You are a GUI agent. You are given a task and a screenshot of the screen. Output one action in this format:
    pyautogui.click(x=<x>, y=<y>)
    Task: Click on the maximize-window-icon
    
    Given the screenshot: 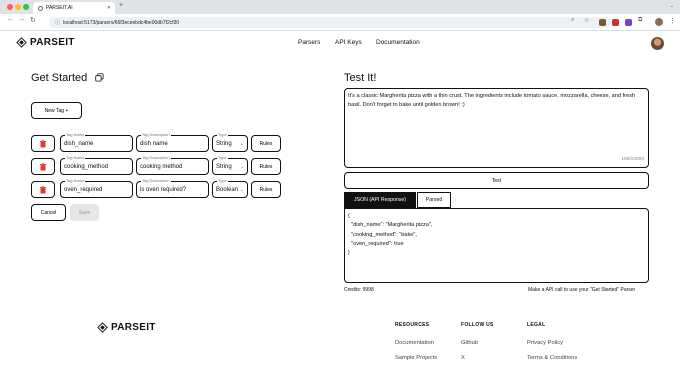 What is the action you would take?
    pyautogui.click(x=26, y=7)
    